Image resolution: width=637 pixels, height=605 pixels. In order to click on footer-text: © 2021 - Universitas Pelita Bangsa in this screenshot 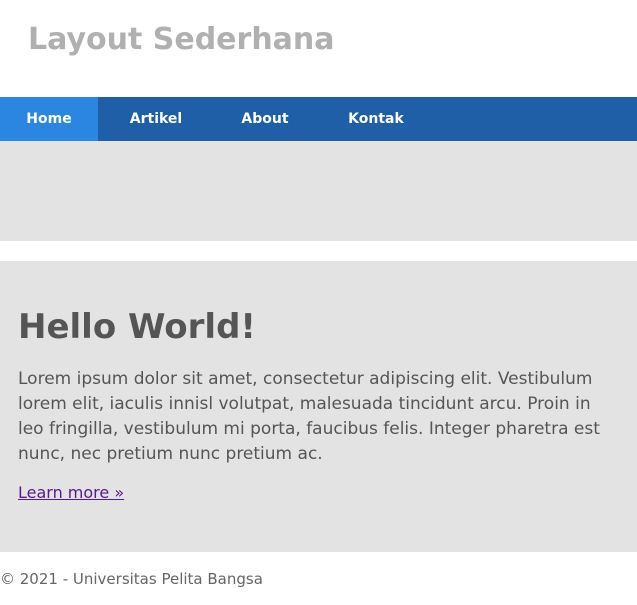, I will do `click(131, 579)`.